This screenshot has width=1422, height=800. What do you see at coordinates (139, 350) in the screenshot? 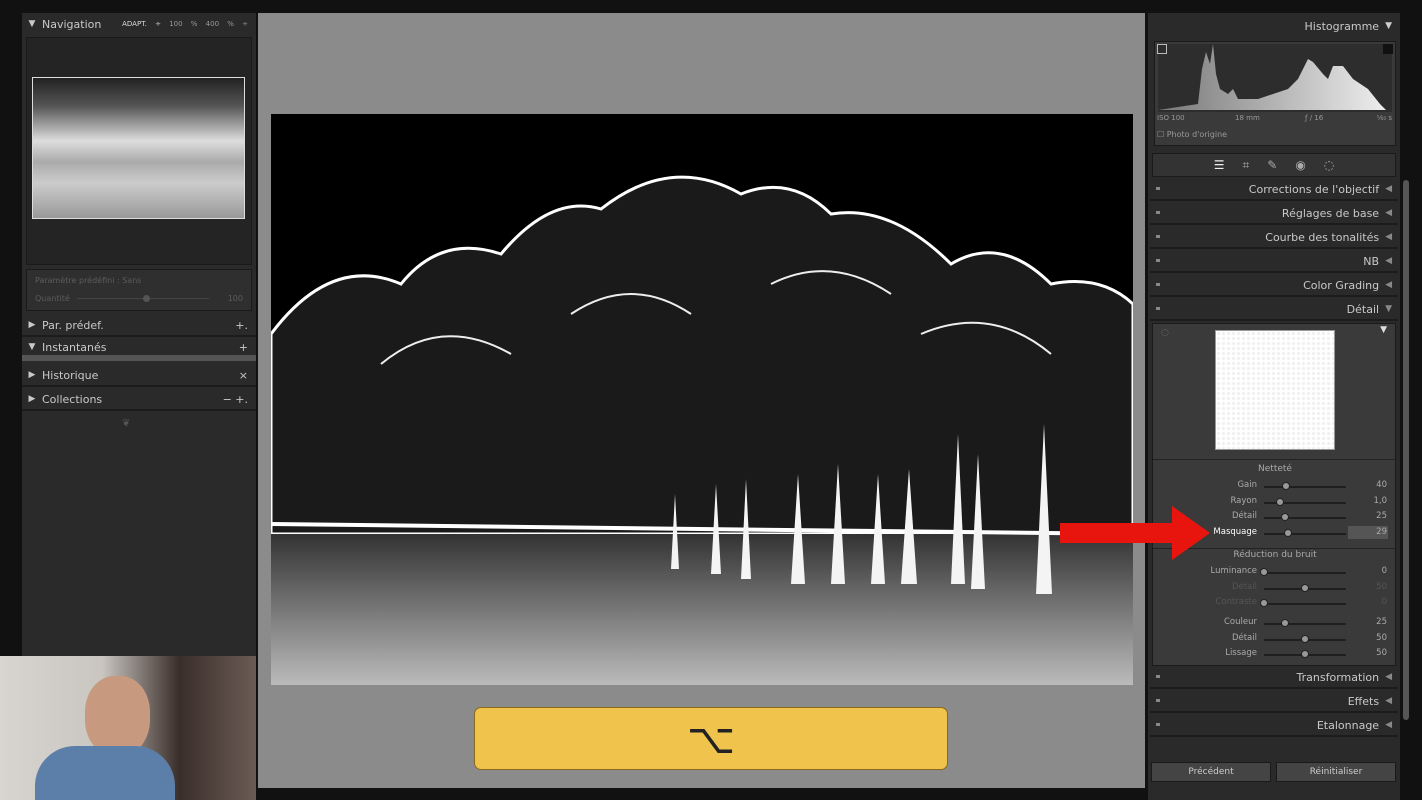
I see `section-snapshots: ▼ Instantanés +` at bounding box center [139, 350].